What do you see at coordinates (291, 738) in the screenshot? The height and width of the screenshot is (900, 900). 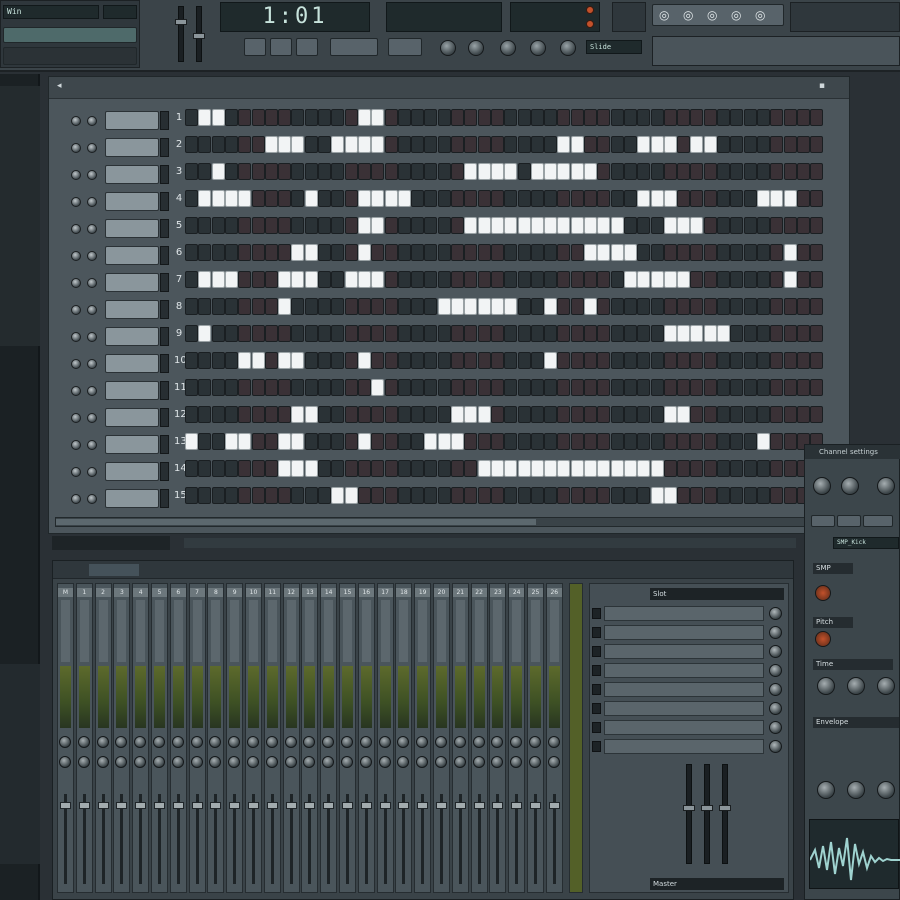 I see `mixer-strip: 12` at bounding box center [291, 738].